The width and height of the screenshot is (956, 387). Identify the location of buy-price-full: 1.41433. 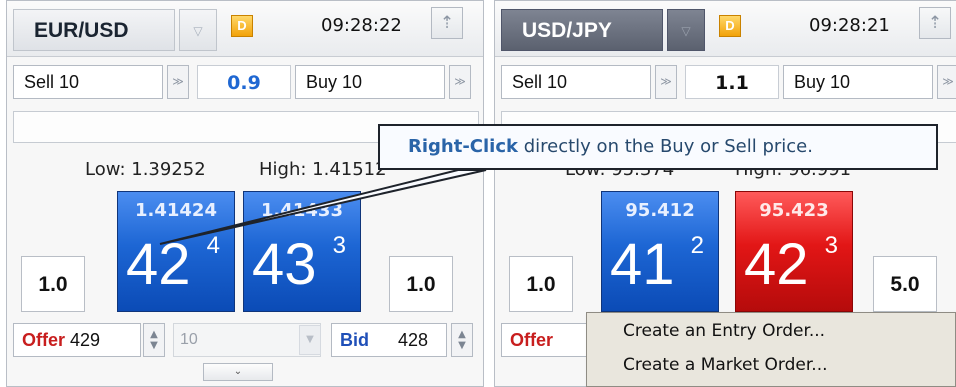
(302, 210).